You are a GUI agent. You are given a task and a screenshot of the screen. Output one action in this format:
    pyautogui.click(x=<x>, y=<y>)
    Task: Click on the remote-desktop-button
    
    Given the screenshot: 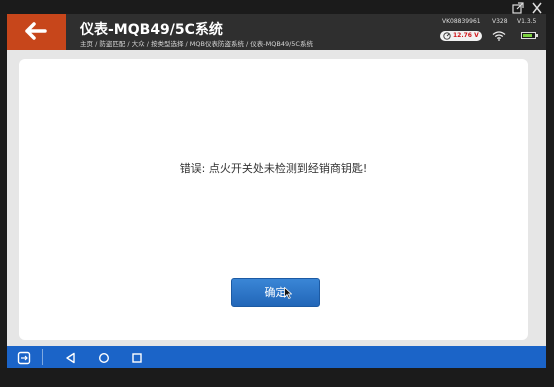 What is the action you would take?
    pyautogui.click(x=24, y=357)
    